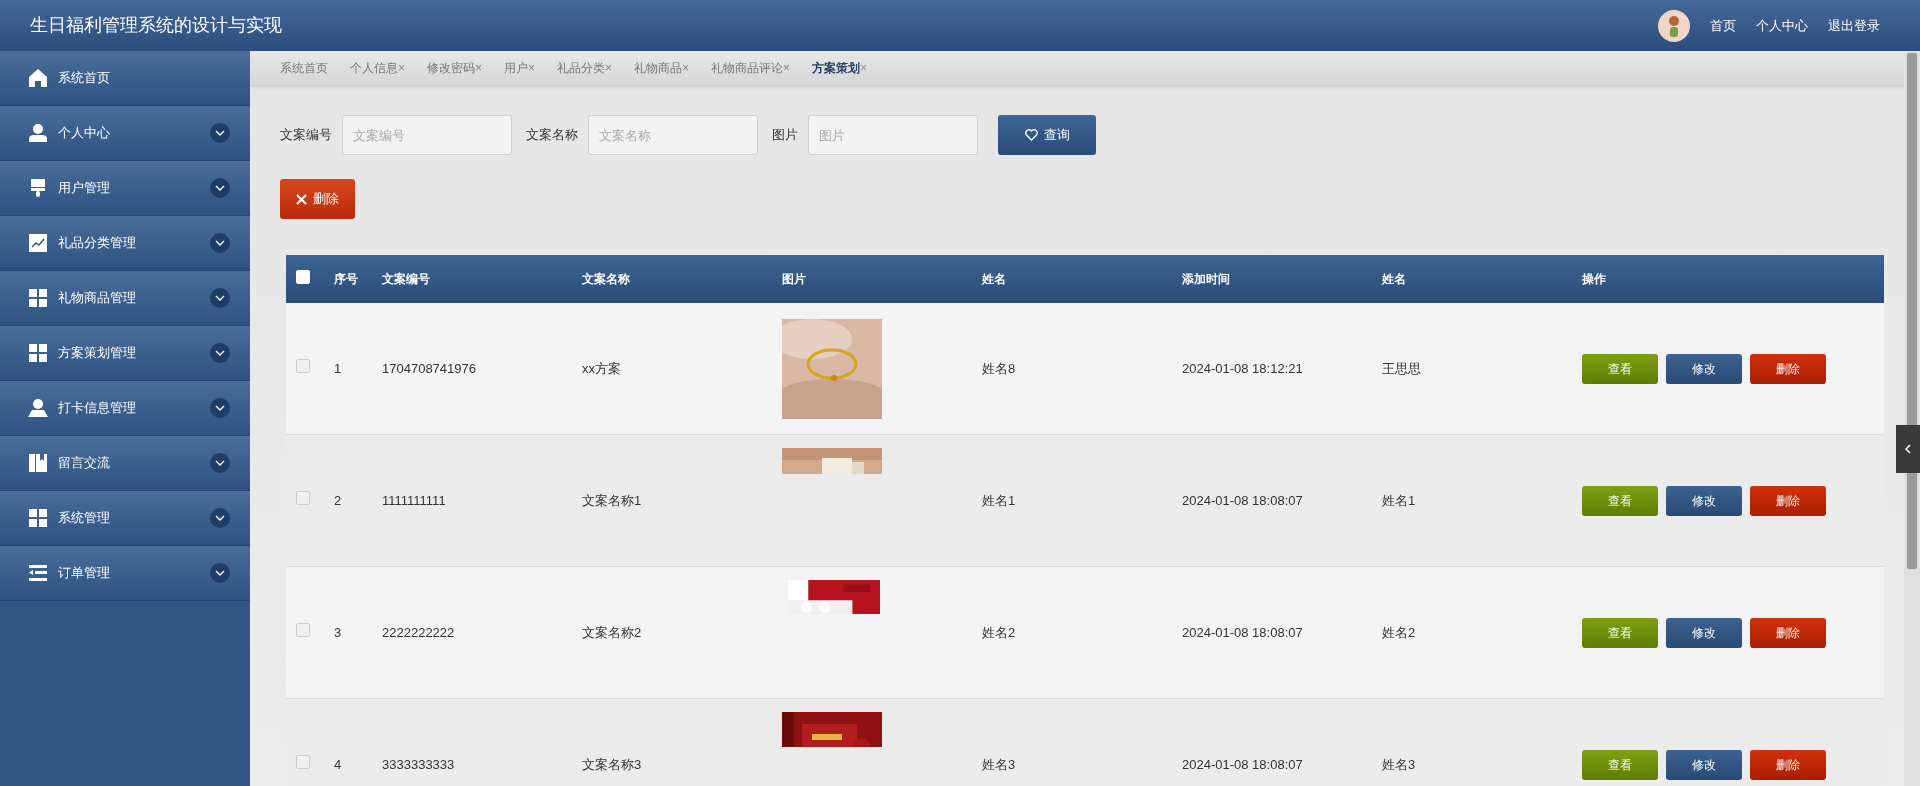 The width and height of the screenshot is (1920, 786). I want to click on table-cell: xx方案, so click(601, 368).